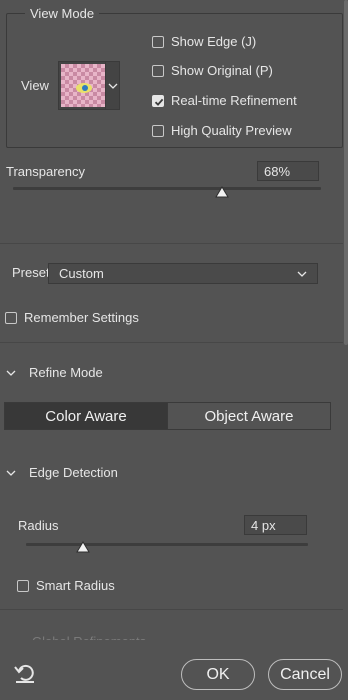 The width and height of the screenshot is (348, 700). I want to click on view-mode-thumbnail, so click(83, 85).